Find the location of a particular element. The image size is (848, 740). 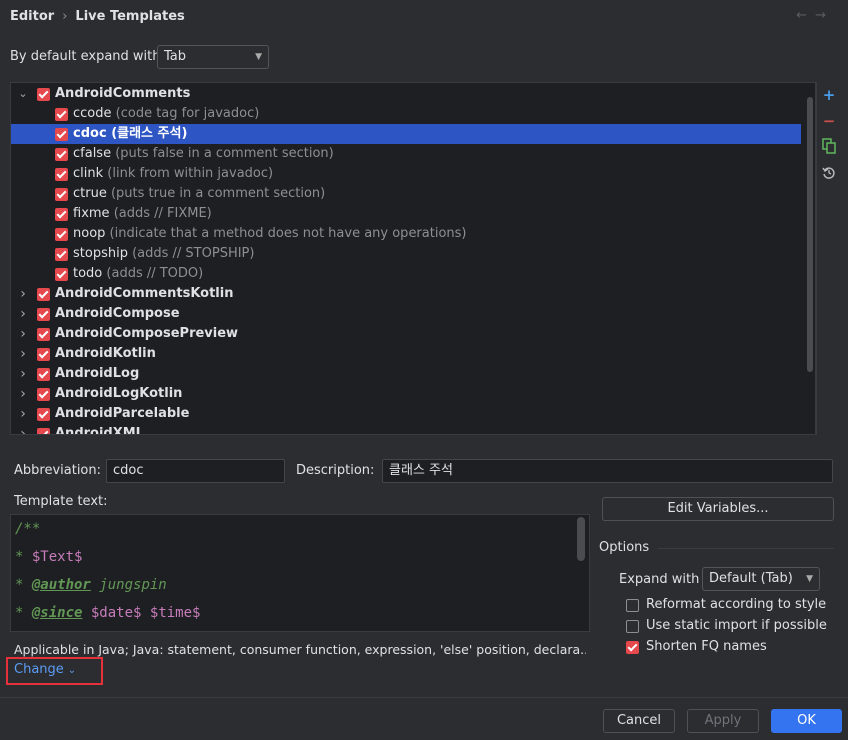

tree-group-row: › AndroidKotlin is located at coordinates (406, 354).